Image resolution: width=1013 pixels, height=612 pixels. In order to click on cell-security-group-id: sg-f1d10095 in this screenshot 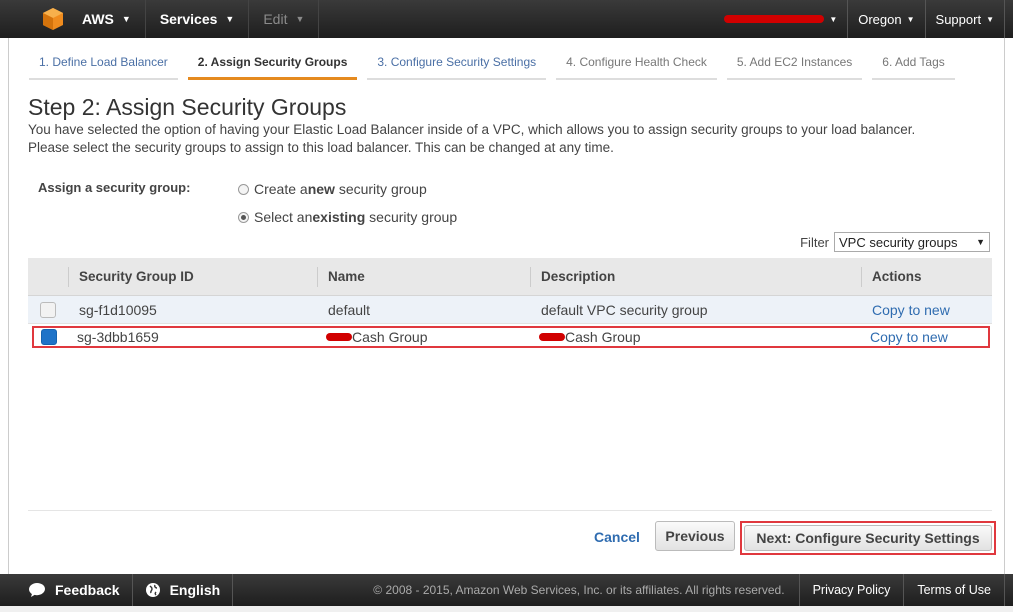, I will do `click(118, 309)`.